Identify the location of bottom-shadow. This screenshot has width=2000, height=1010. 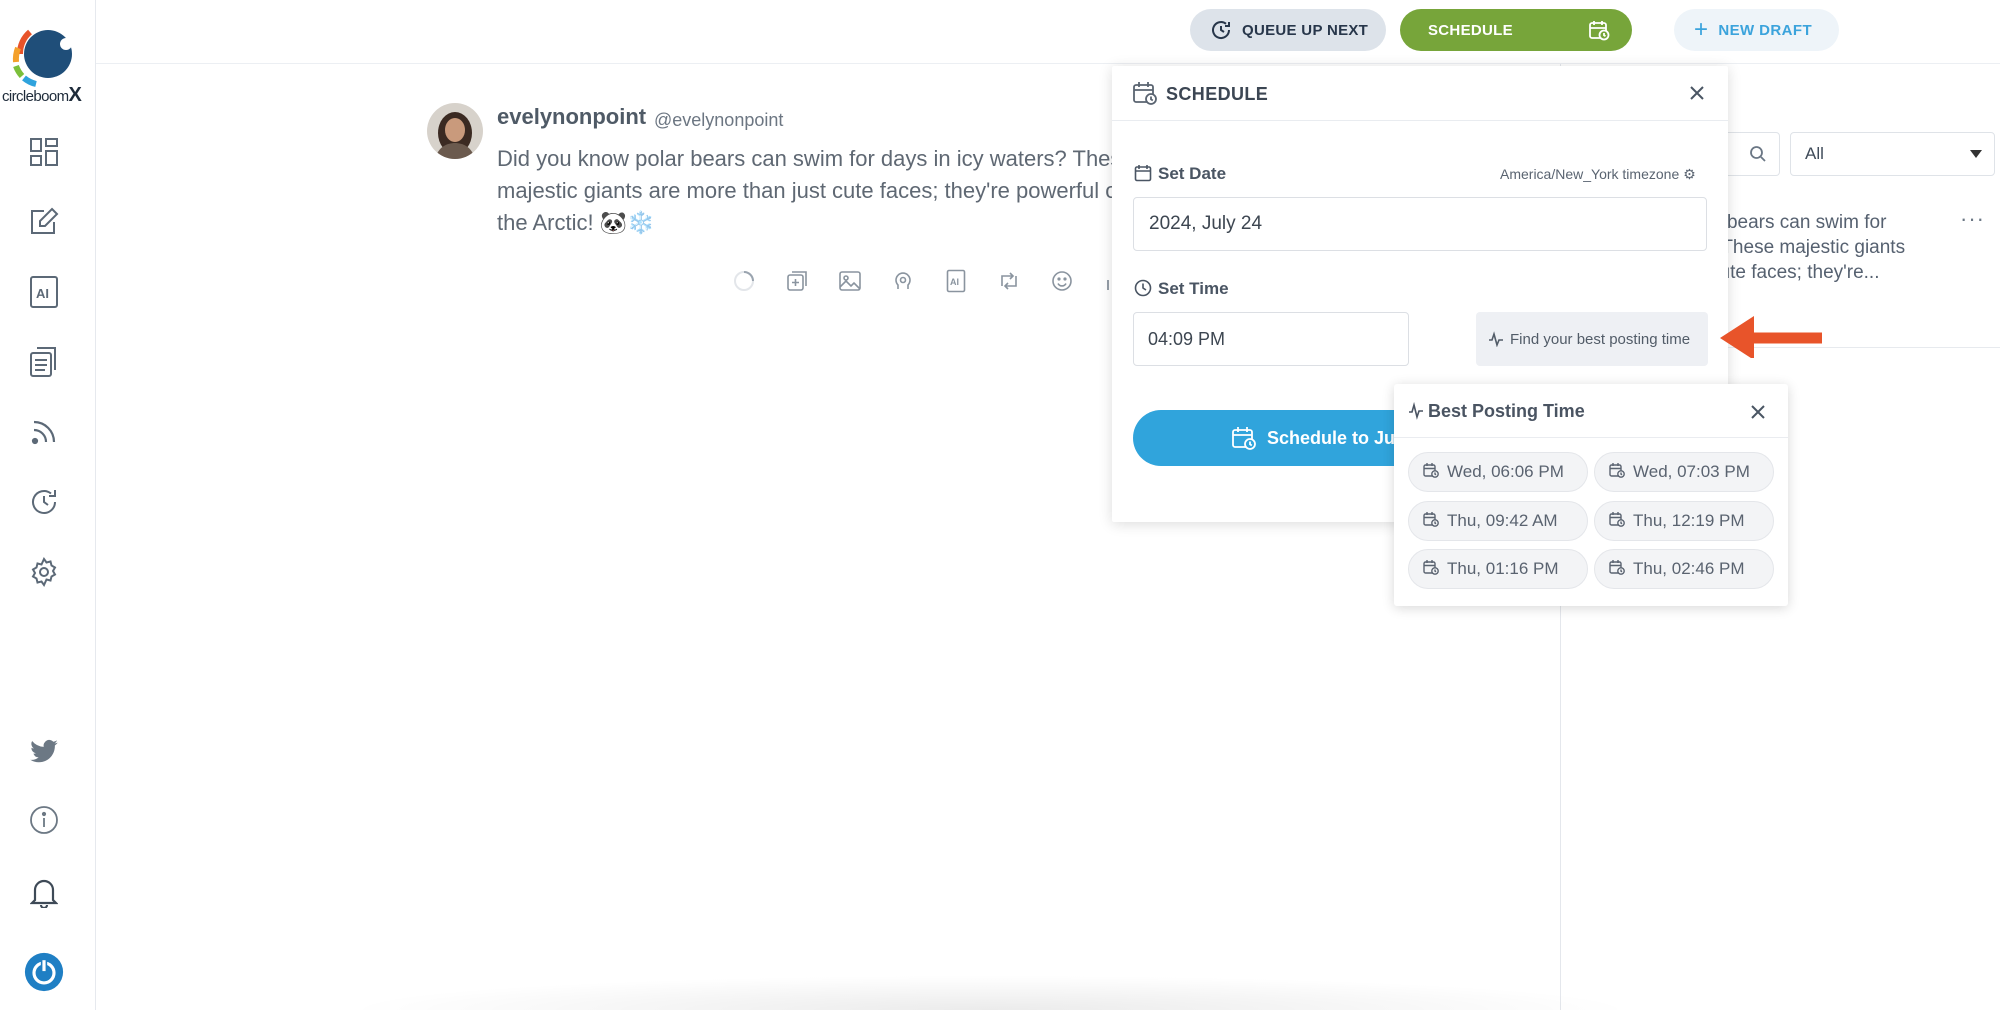
(990, 992).